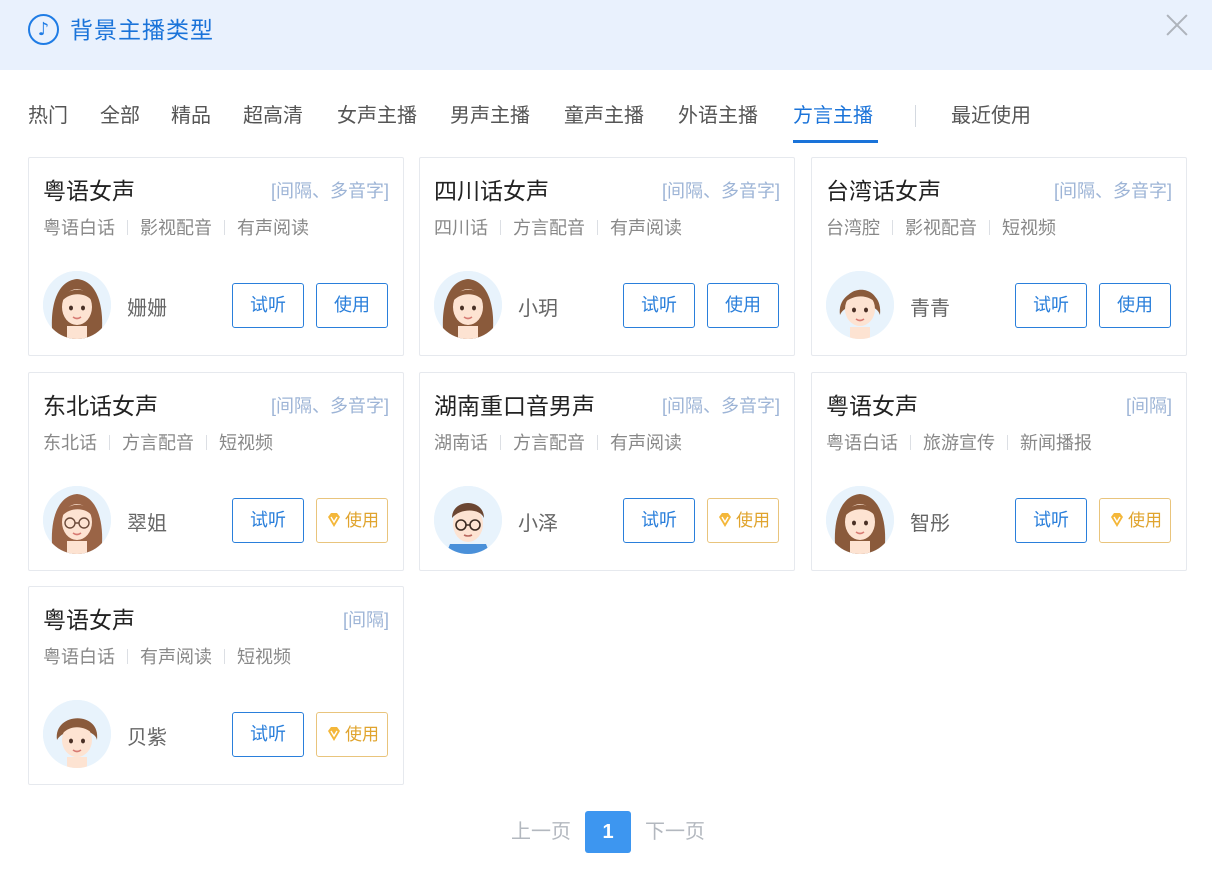 Image resolution: width=1212 pixels, height=871 pixels. I want to click on anchor-name: 翠姐, so click(147, 524).